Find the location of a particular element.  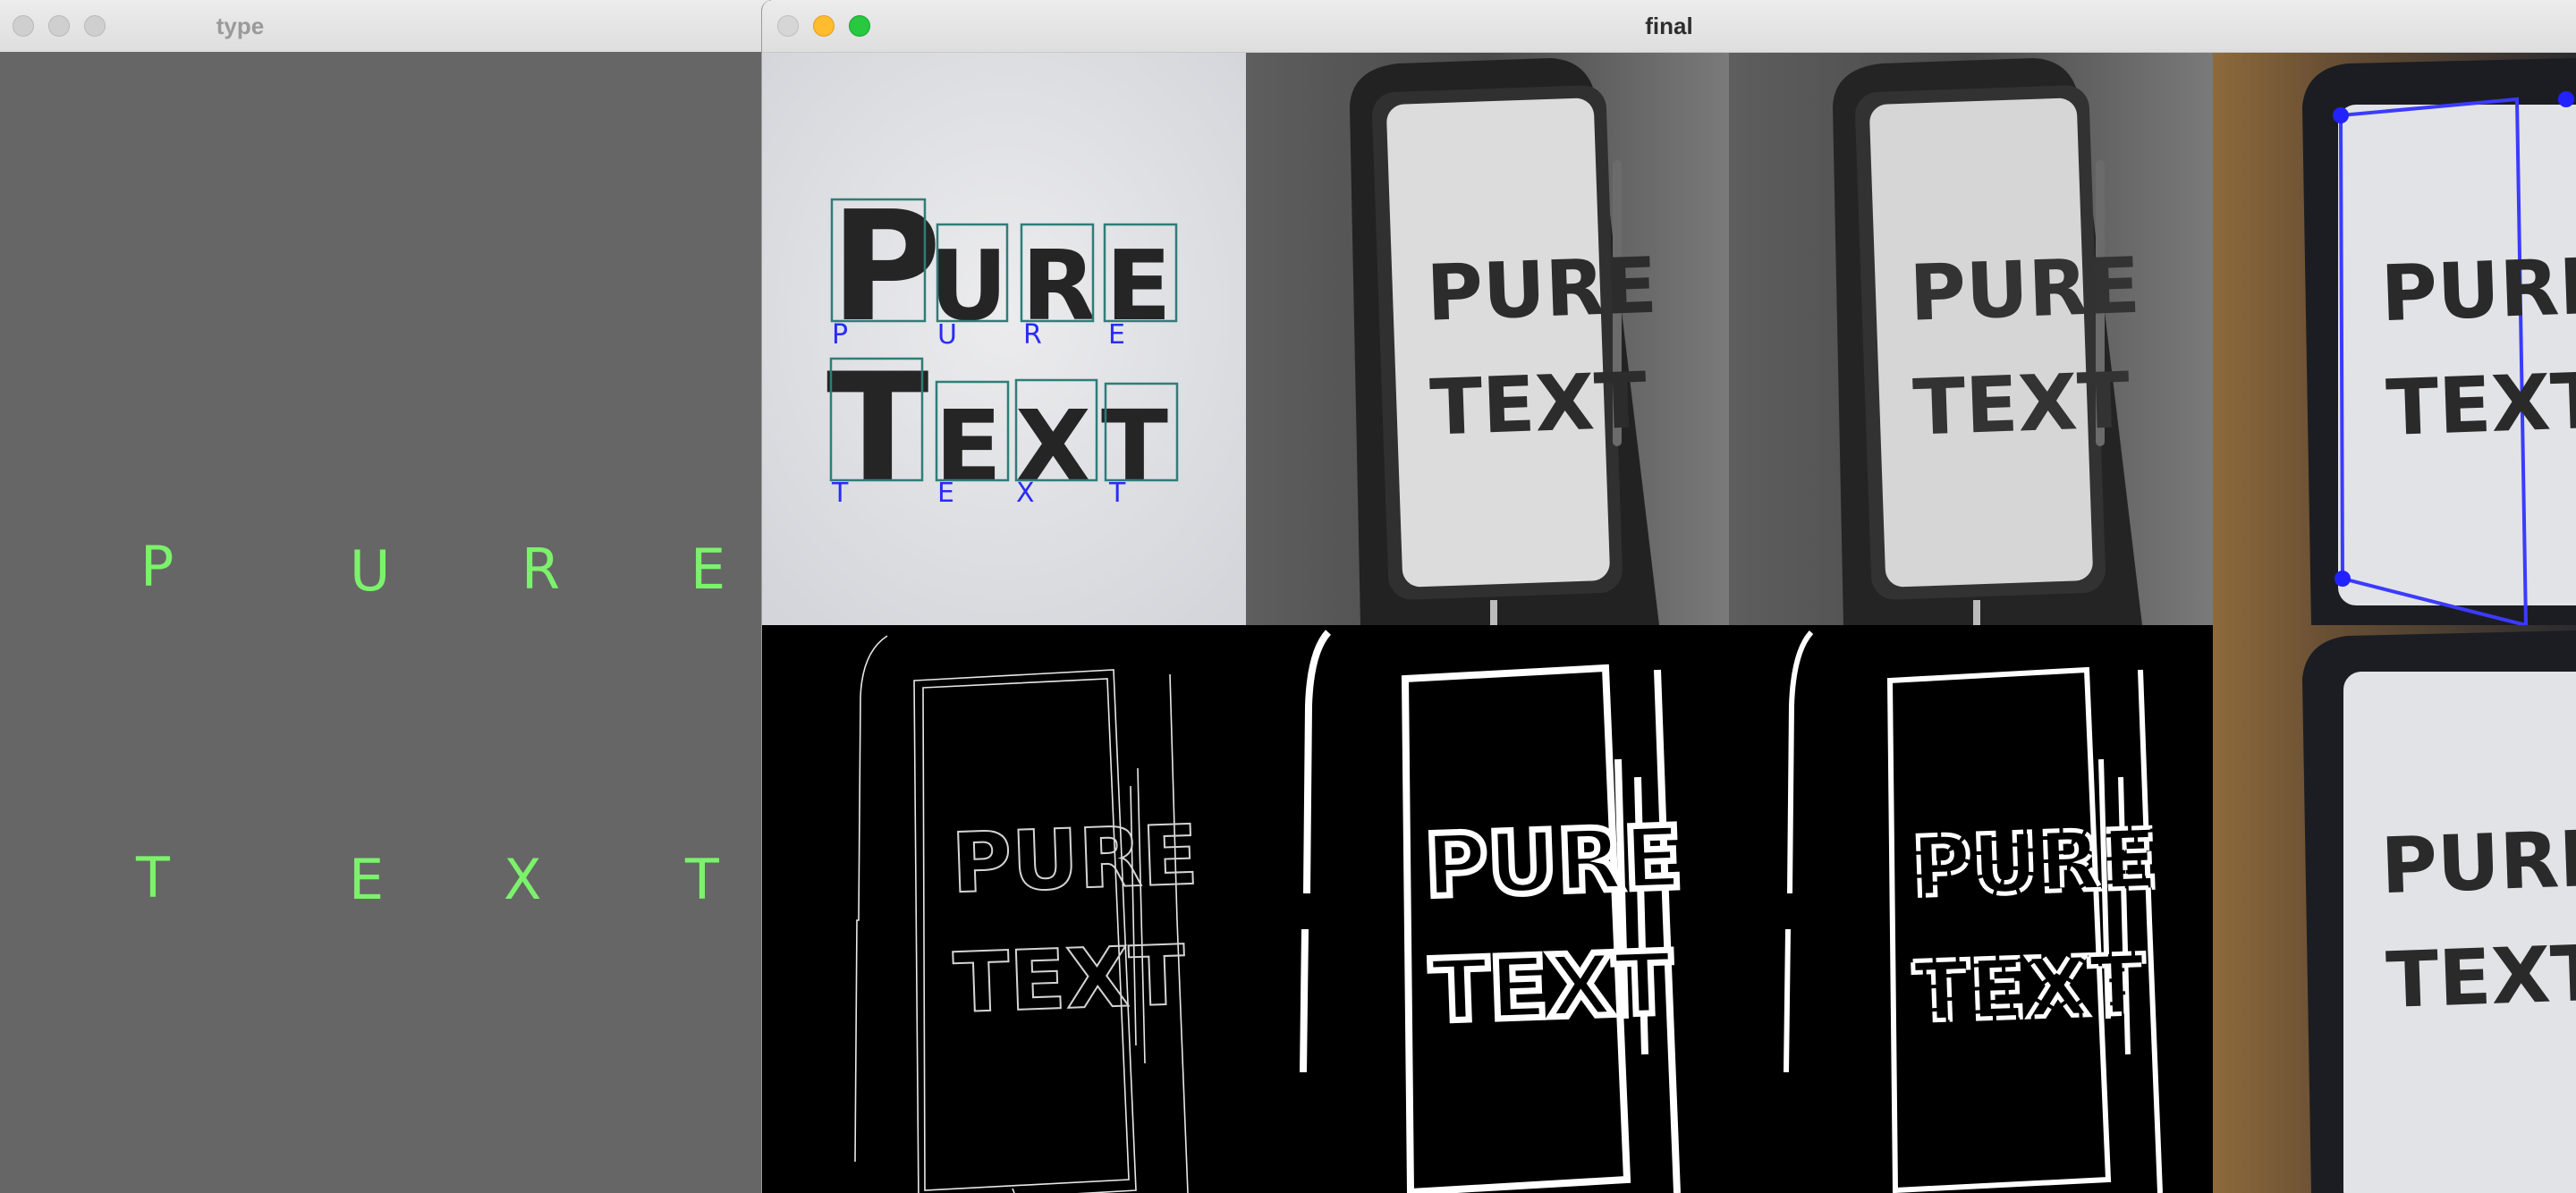

panel-char-boxes: P U R E T E X T P U R E T E X T is located at coordinates (1004, 339).